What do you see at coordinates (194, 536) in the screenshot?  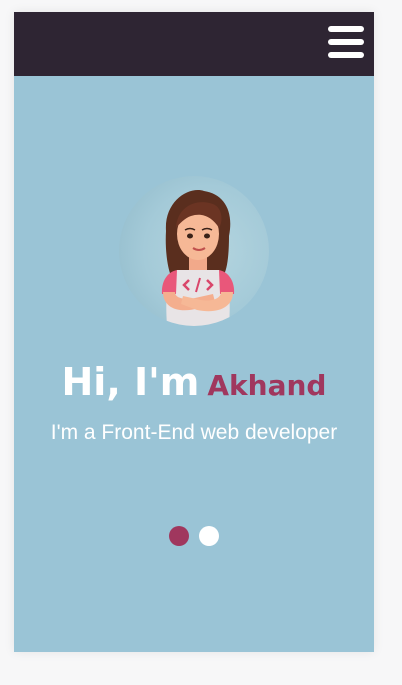 I see `carousel-indicators` at bounding box center [194, 536].